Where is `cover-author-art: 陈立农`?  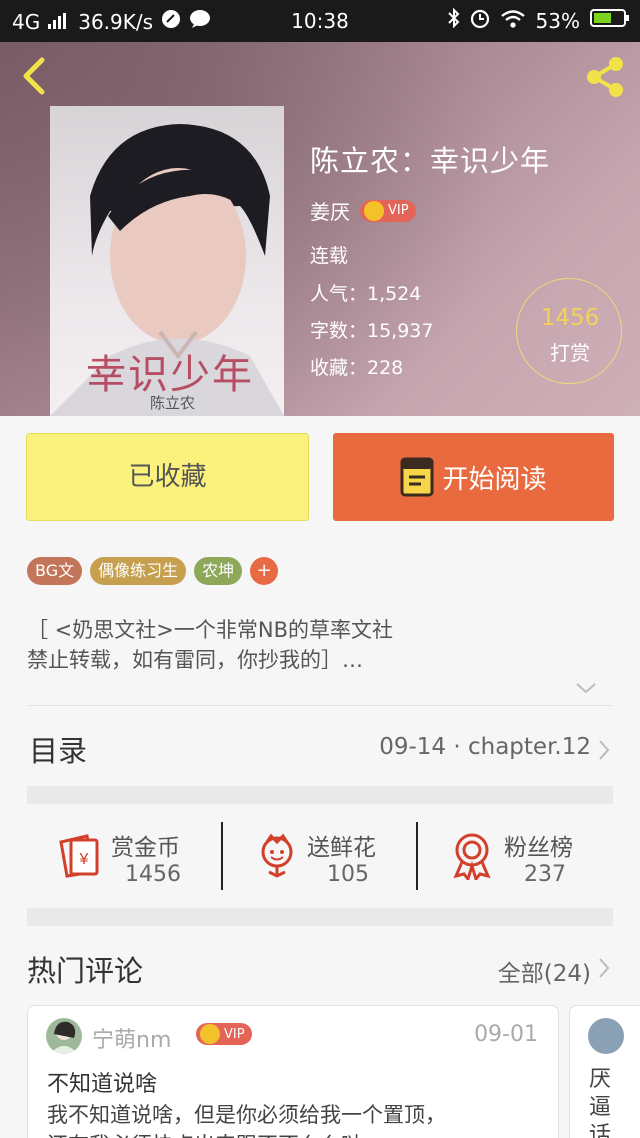 cover-author-art: 陈立农 is located at coordinates (173, 403).